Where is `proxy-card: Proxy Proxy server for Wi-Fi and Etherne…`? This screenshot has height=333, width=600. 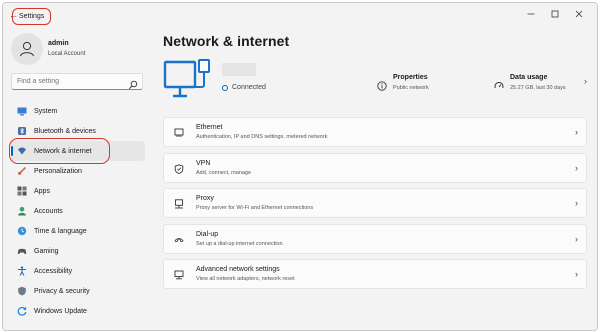
proxy-card: Proxy Proxy server for Wi-Fi and Etherne… is located at coordinates (375, 203).